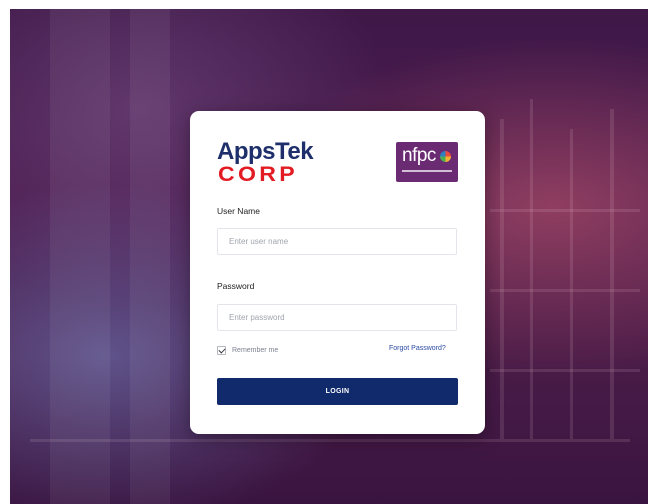 The image size is (648, 504). I want to click on appstek-logo: AppsTek CORP, so click(267, 163).